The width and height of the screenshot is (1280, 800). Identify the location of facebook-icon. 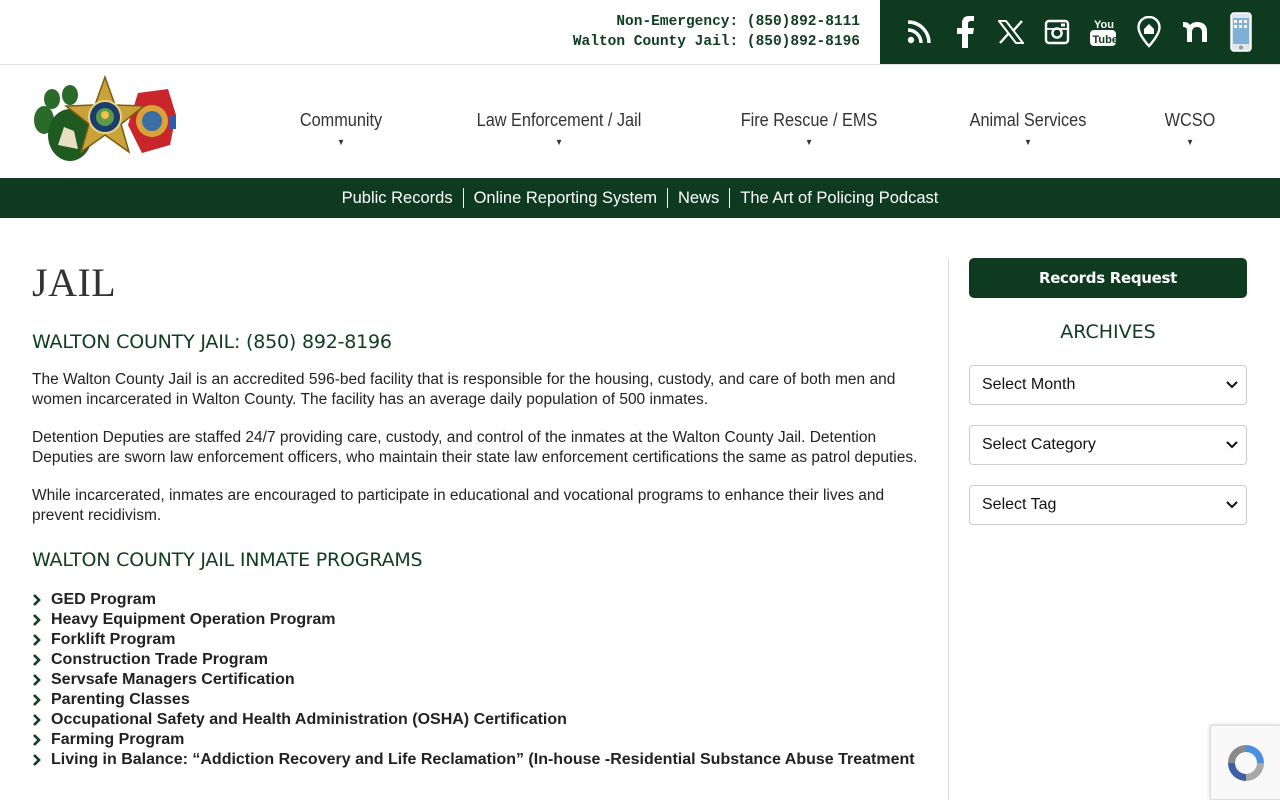
(965, 32).